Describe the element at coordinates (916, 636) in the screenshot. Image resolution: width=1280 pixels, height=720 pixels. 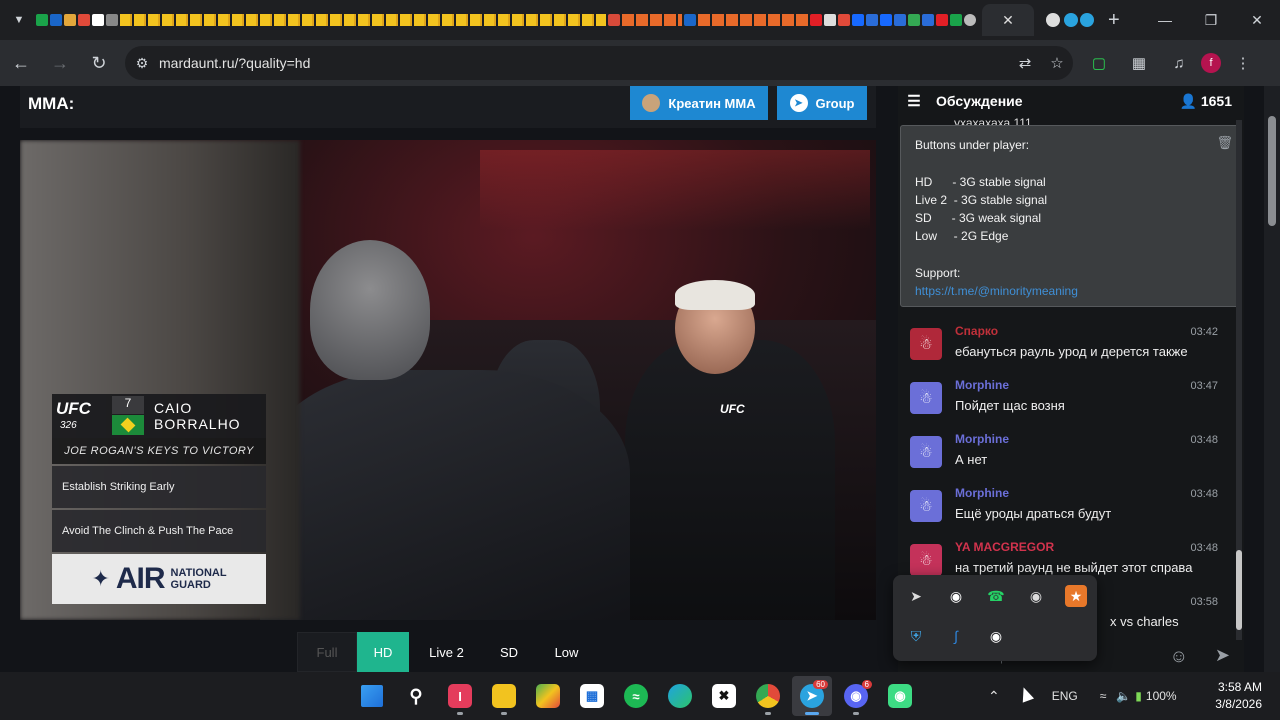
I see `security-tray-icon: ⛨` at that location.